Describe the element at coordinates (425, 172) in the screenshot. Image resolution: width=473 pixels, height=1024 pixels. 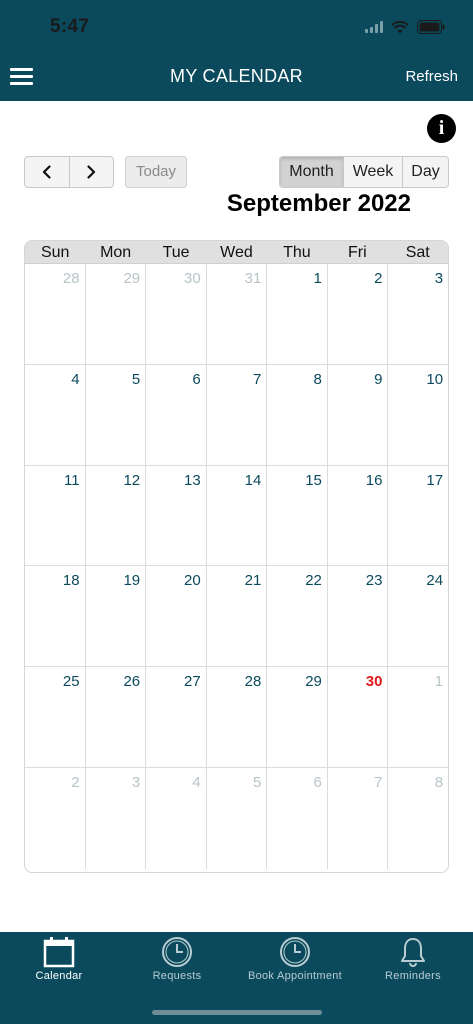
I see `day-view-button: Day` at that location.